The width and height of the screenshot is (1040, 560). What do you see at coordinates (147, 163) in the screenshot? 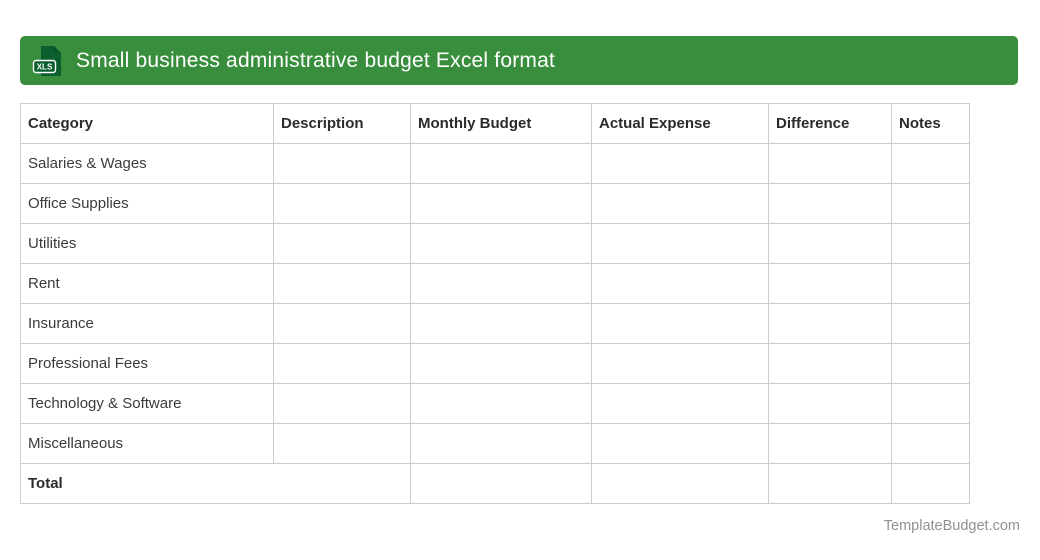
I see `category-cell: Salaries & Wages` at bounding box center [147, 163].